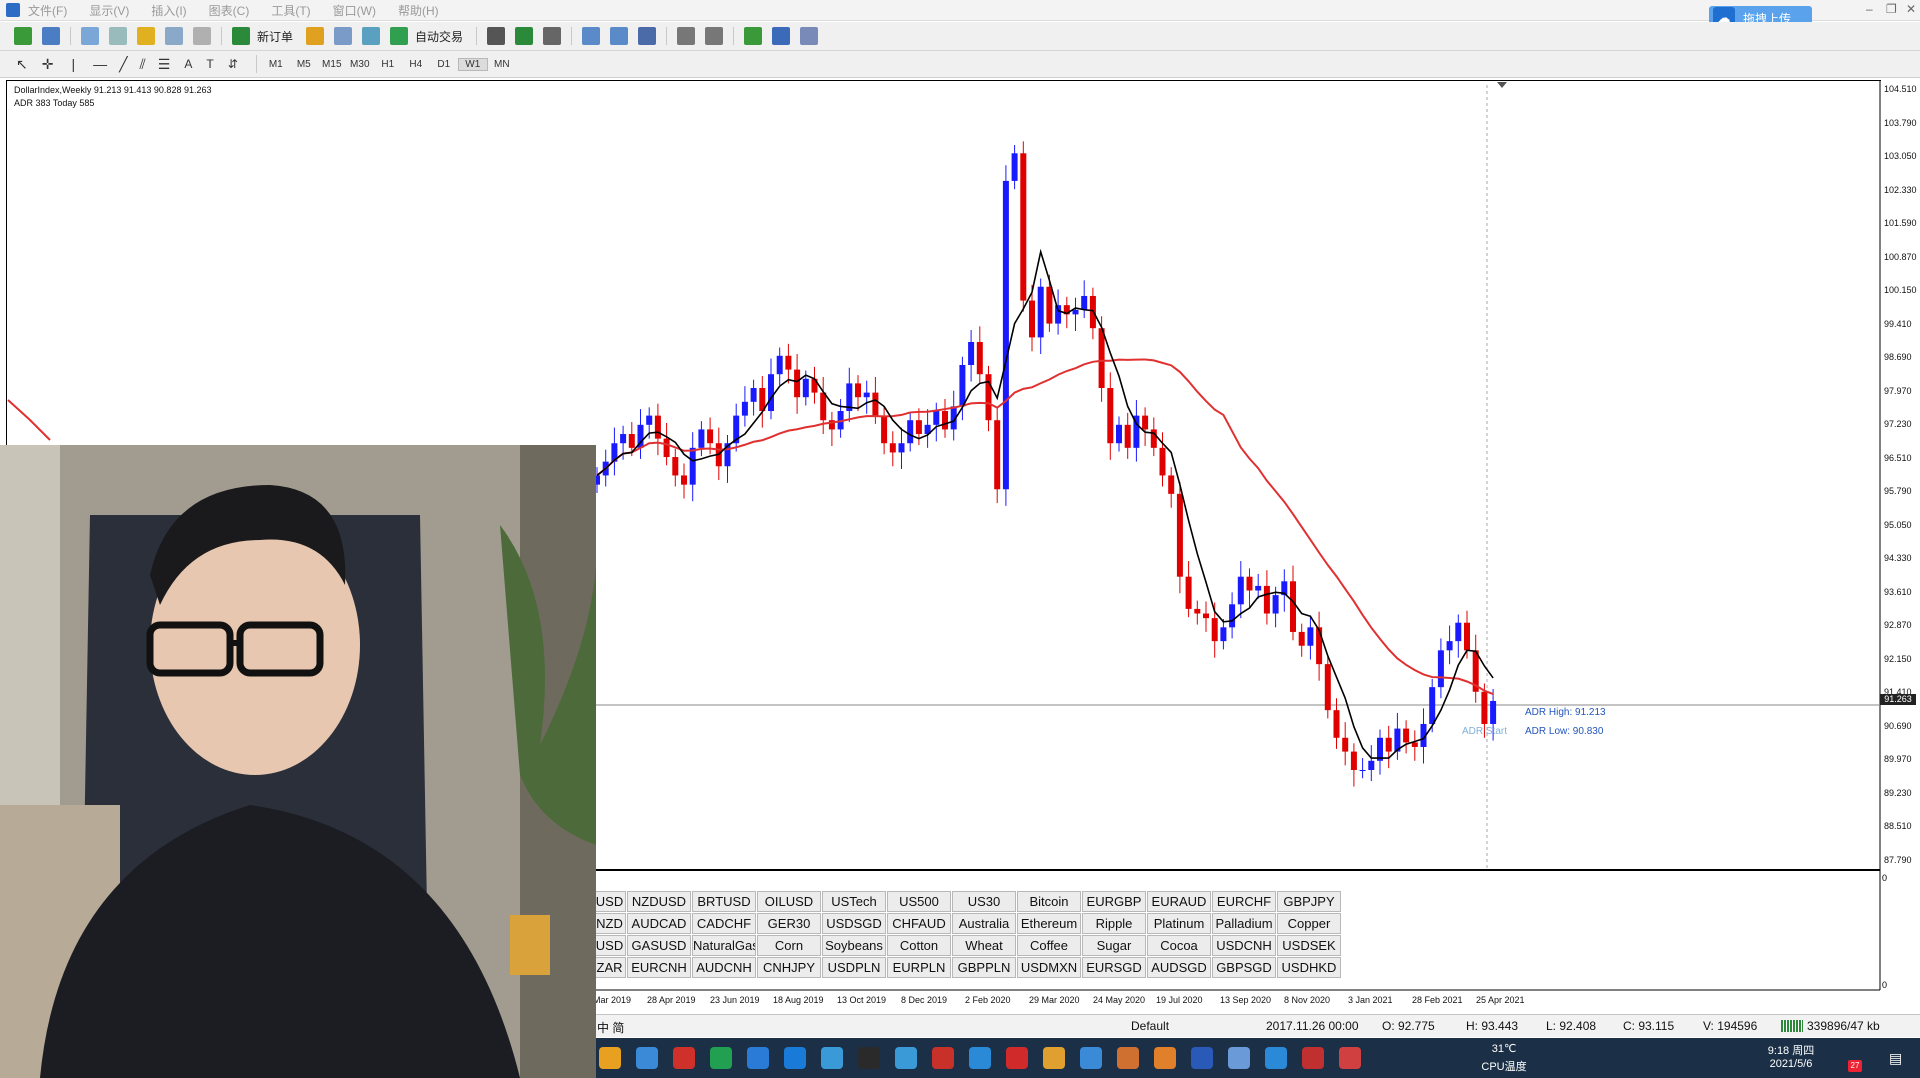 The width and height of the screenshot is (1920, 1078). What do you see at coordinates (1900, 89) in the screenshot?
I see `price-tick: 104.510` at bounding box center [1900, 89].